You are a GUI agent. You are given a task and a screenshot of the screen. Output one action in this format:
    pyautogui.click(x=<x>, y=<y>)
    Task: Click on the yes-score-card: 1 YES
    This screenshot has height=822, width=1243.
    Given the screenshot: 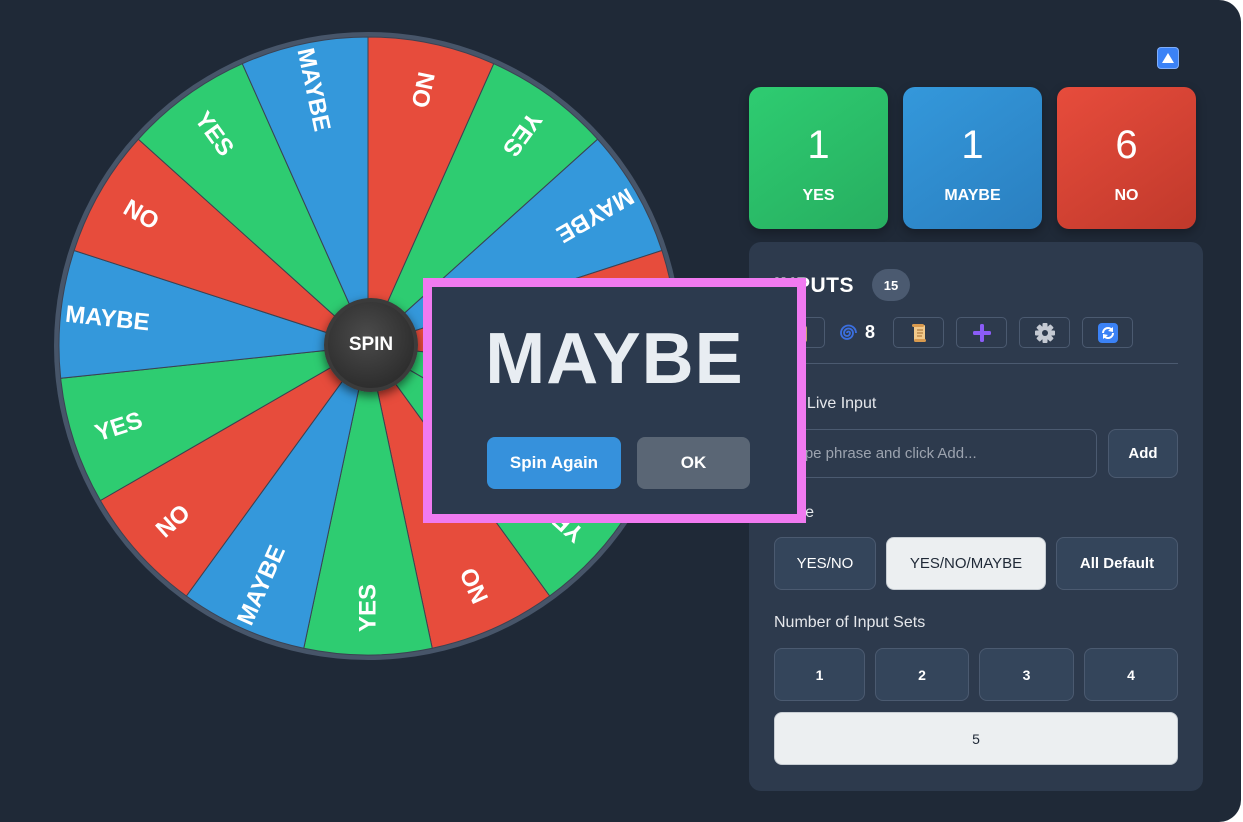 What is the action you would take?
    pyautogui.click(x=818, y=158)
    